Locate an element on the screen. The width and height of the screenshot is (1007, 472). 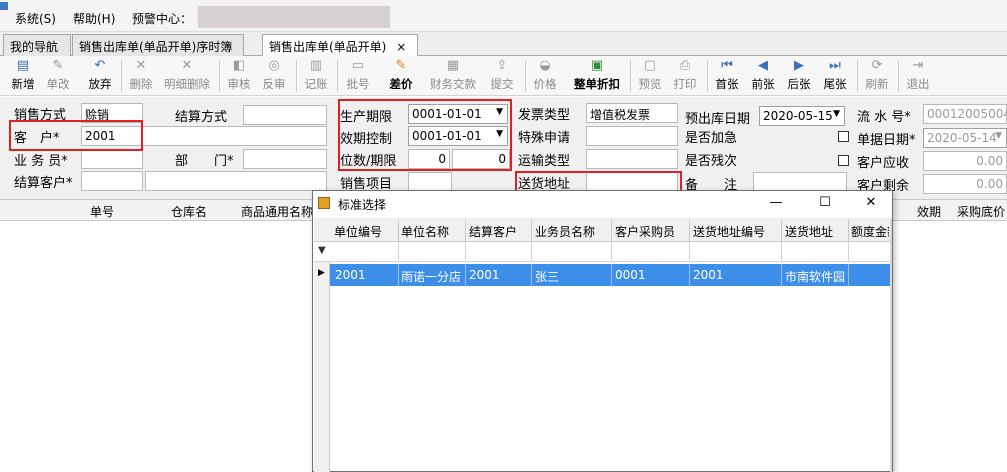
edit-button: ✎ 单改 is located at coordinates (58, 76).